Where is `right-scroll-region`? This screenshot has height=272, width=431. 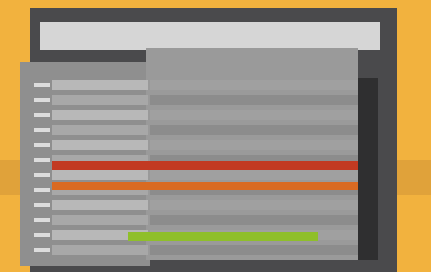
right-scroll-region is located at coordinates (368, 169).